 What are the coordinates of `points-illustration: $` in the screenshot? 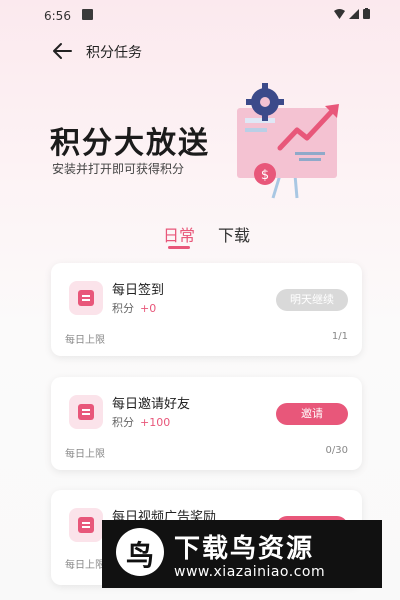 It's located at (288, 141).